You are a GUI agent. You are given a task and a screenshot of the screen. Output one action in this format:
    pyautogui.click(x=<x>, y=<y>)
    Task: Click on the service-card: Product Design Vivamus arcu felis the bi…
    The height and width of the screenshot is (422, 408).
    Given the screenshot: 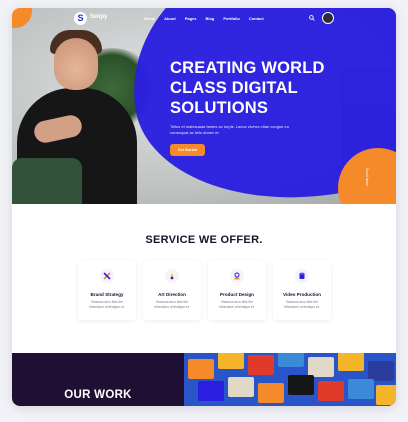 What is the action you would take?
    pyautogui.click(x=237, y=290)
    